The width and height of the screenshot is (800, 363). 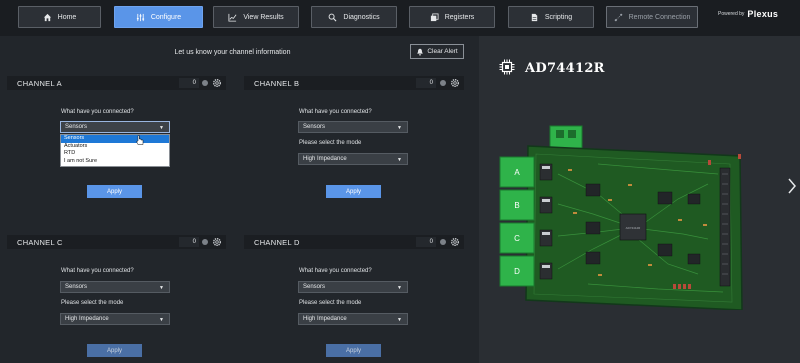 I want to click on channel-c-title: CHANNEL C, so click(x=40, y=242).